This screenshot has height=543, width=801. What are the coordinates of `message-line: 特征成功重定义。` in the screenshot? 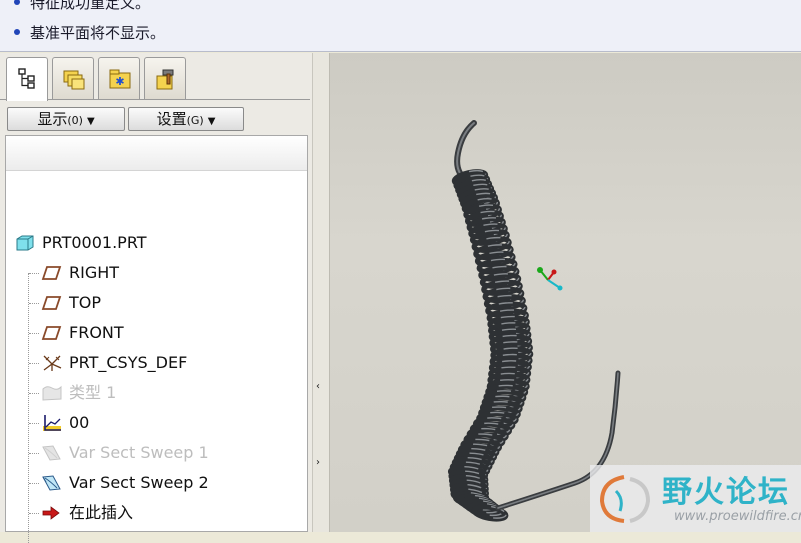 It's located at (82, 6).